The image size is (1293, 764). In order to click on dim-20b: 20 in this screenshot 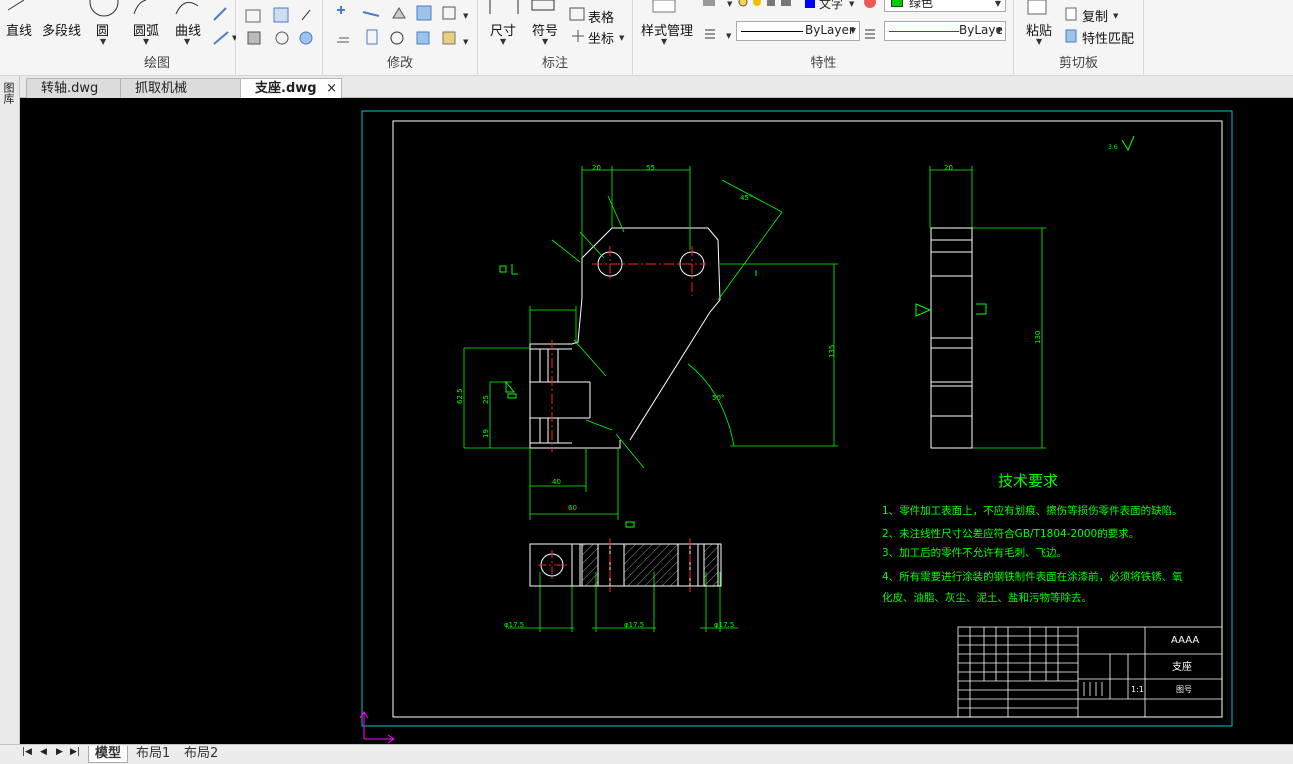, I will do `click(948, 168)`.